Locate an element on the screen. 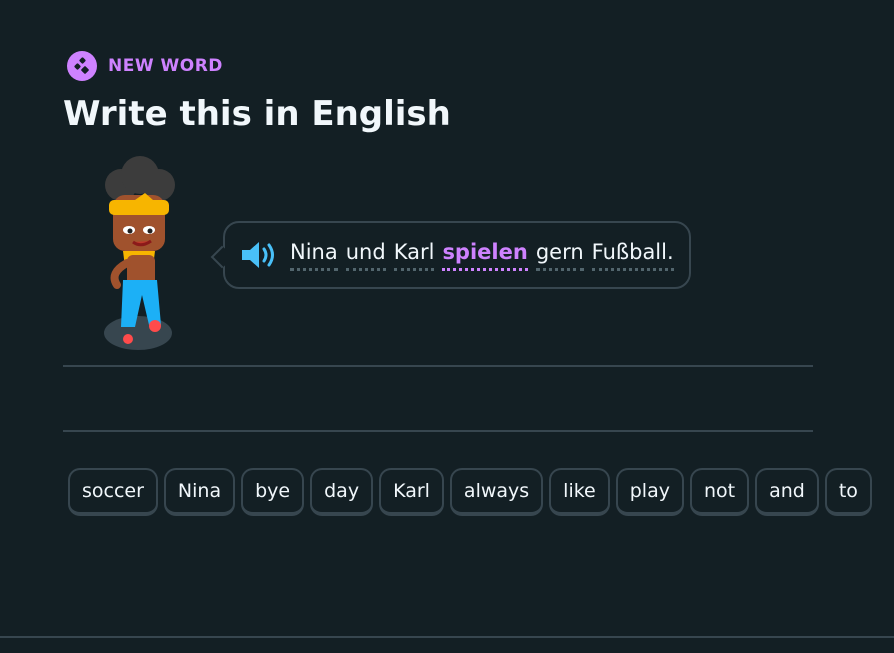 This screenshot has height=653, width=894. word-chip: Karl is located at coordinates (411, 492).